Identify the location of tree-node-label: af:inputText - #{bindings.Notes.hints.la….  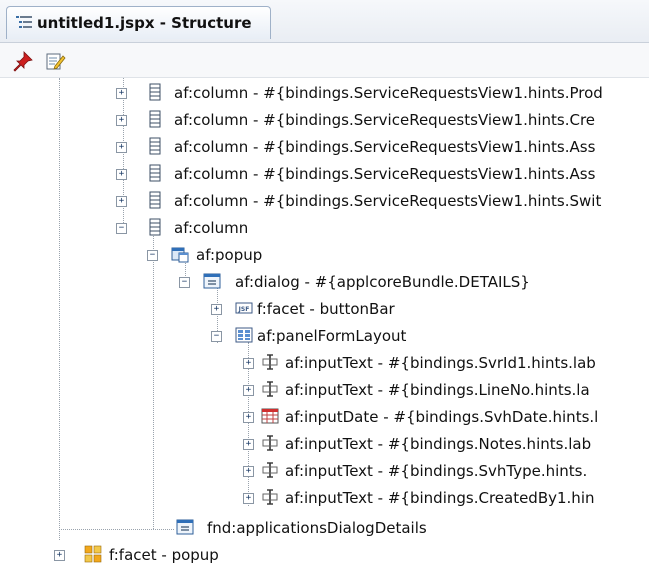
(438, 444).